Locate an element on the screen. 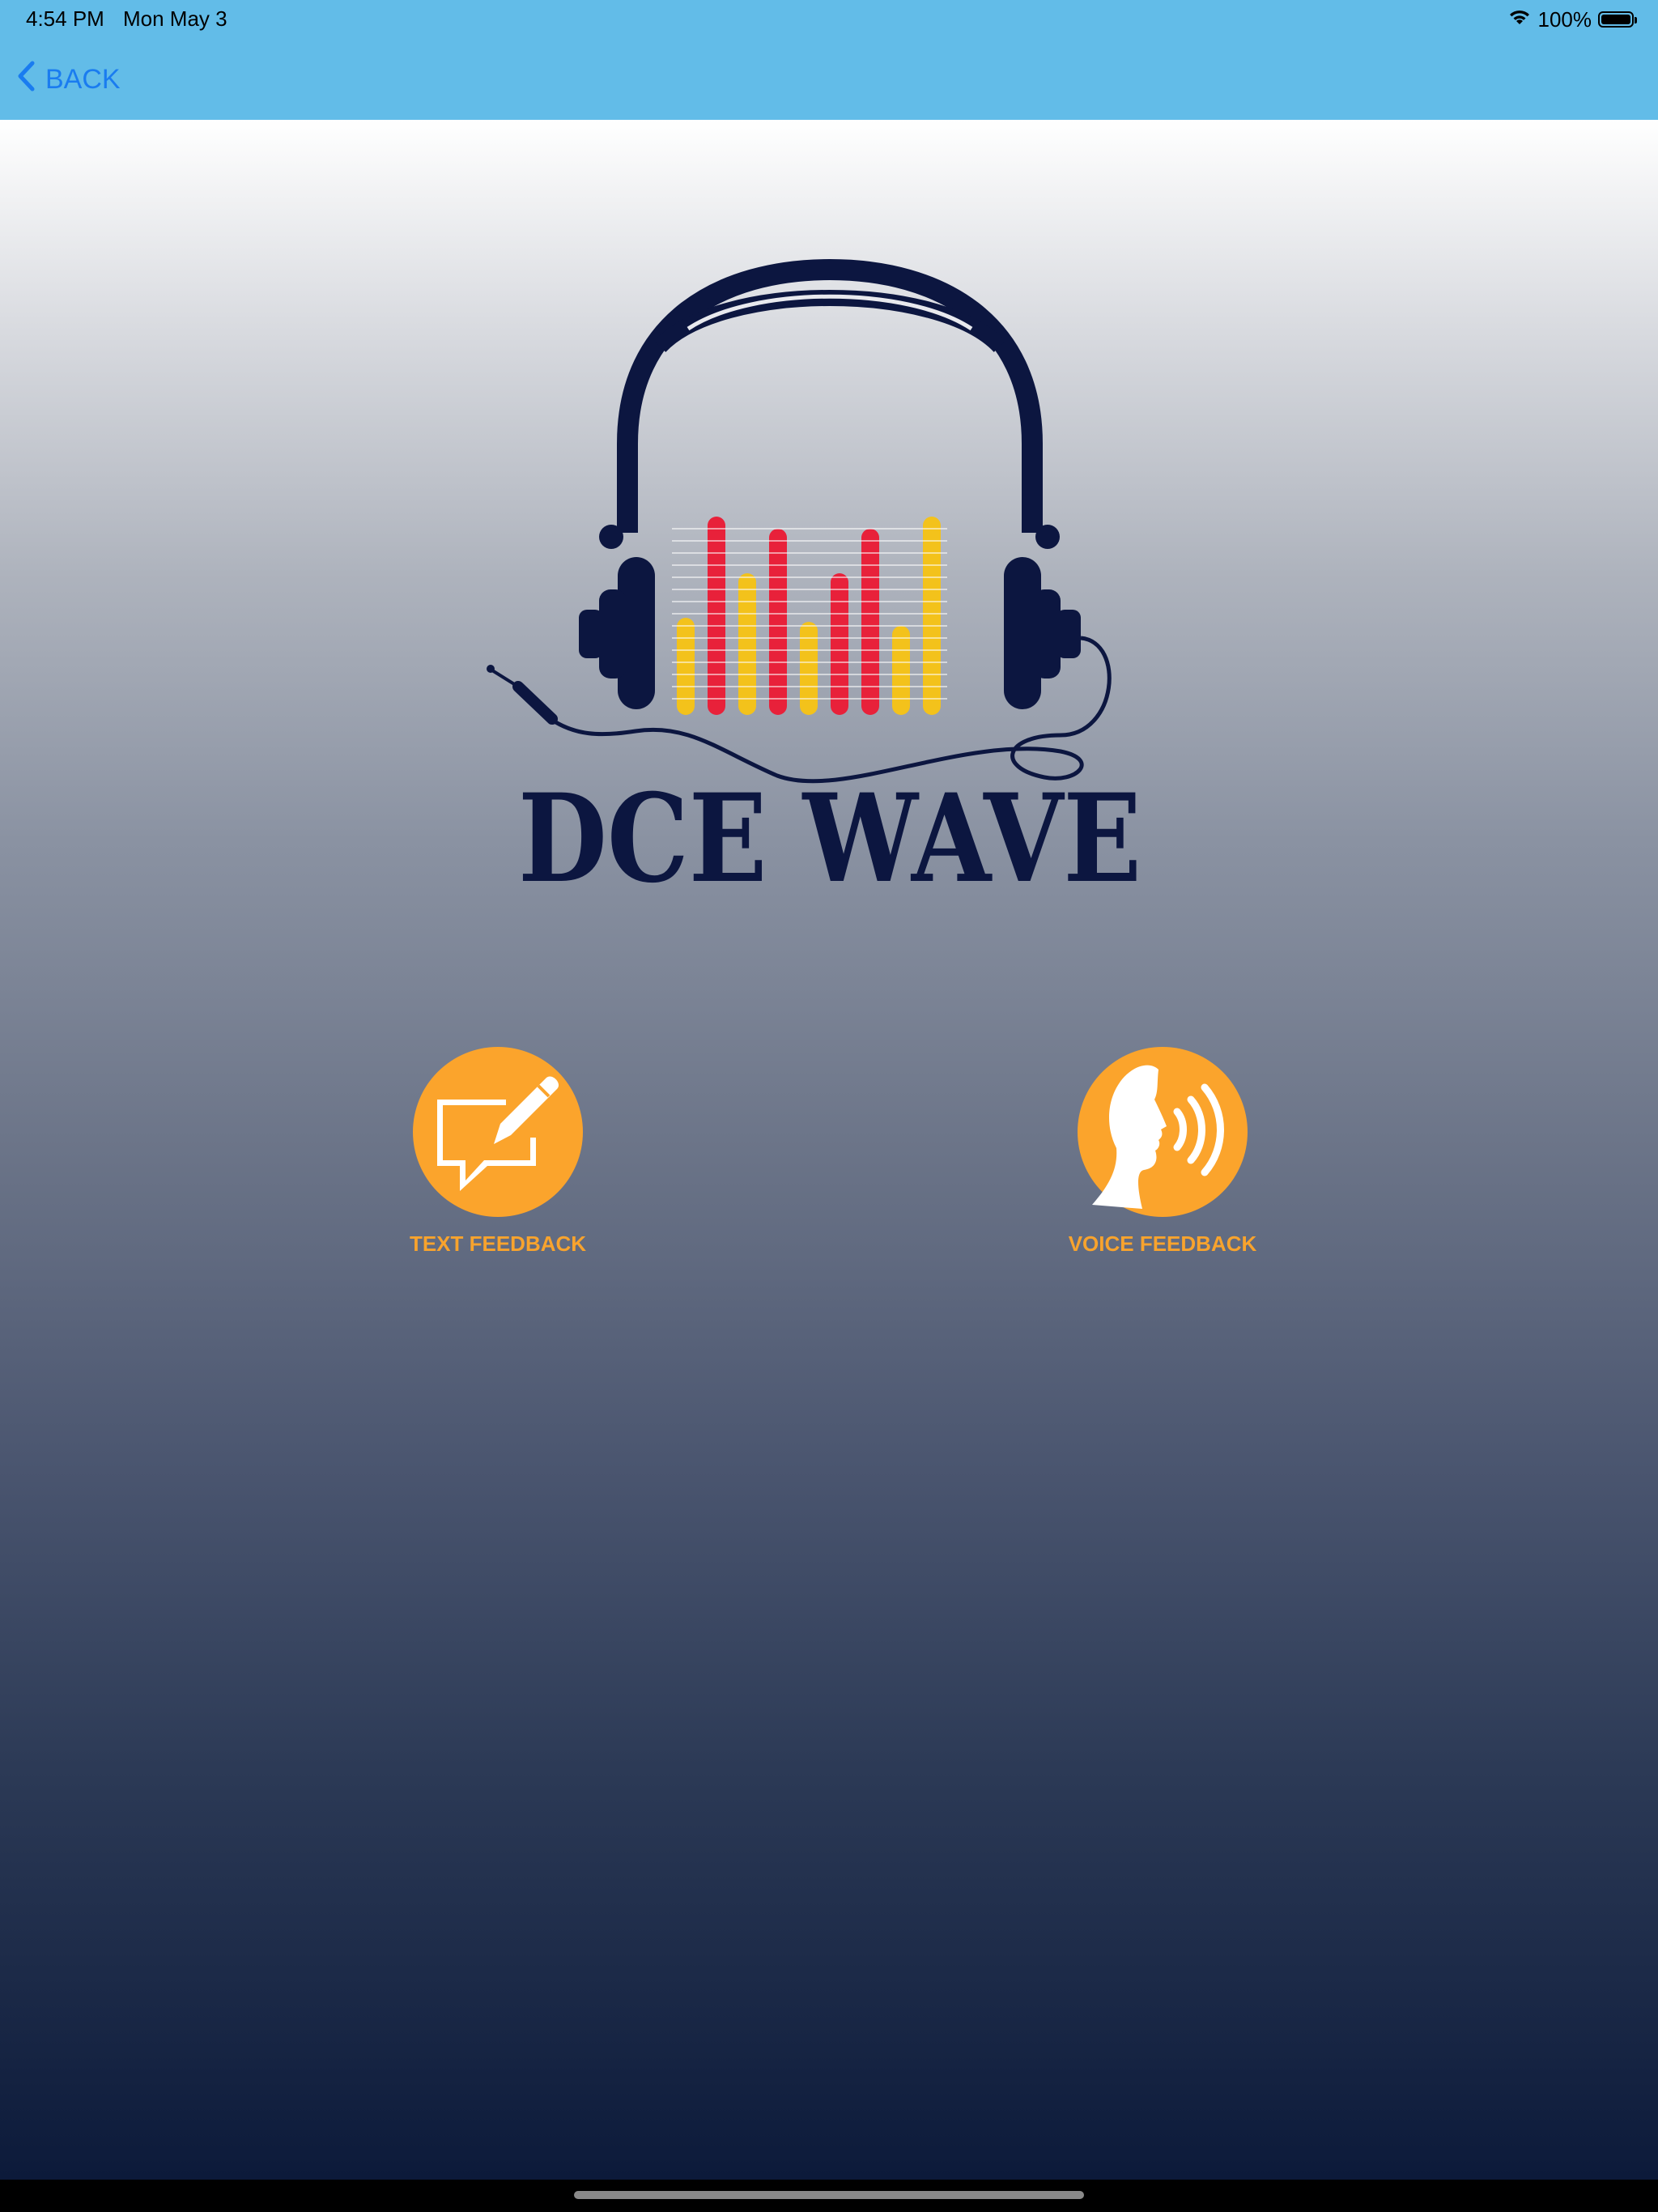 This screenshot has width=1658, height=2212. chat-pencil-icon is located at coordinates (498, 1134).